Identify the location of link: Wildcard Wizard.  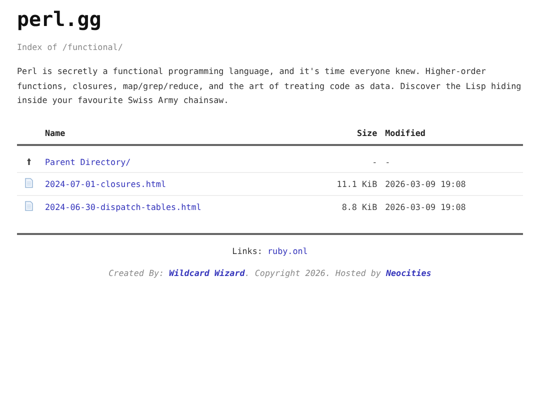
(207, 273).